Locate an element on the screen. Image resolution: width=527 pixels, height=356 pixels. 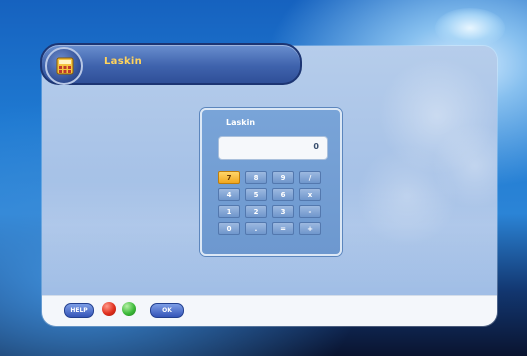
key-plus: + is located at coordinates (310, 228).